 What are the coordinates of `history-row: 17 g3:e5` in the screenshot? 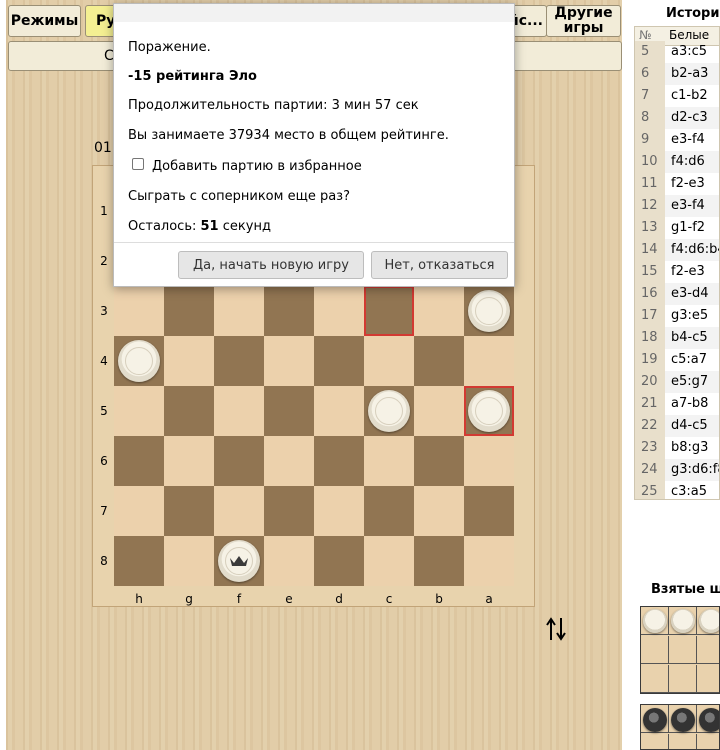 It's located at (677, 316).